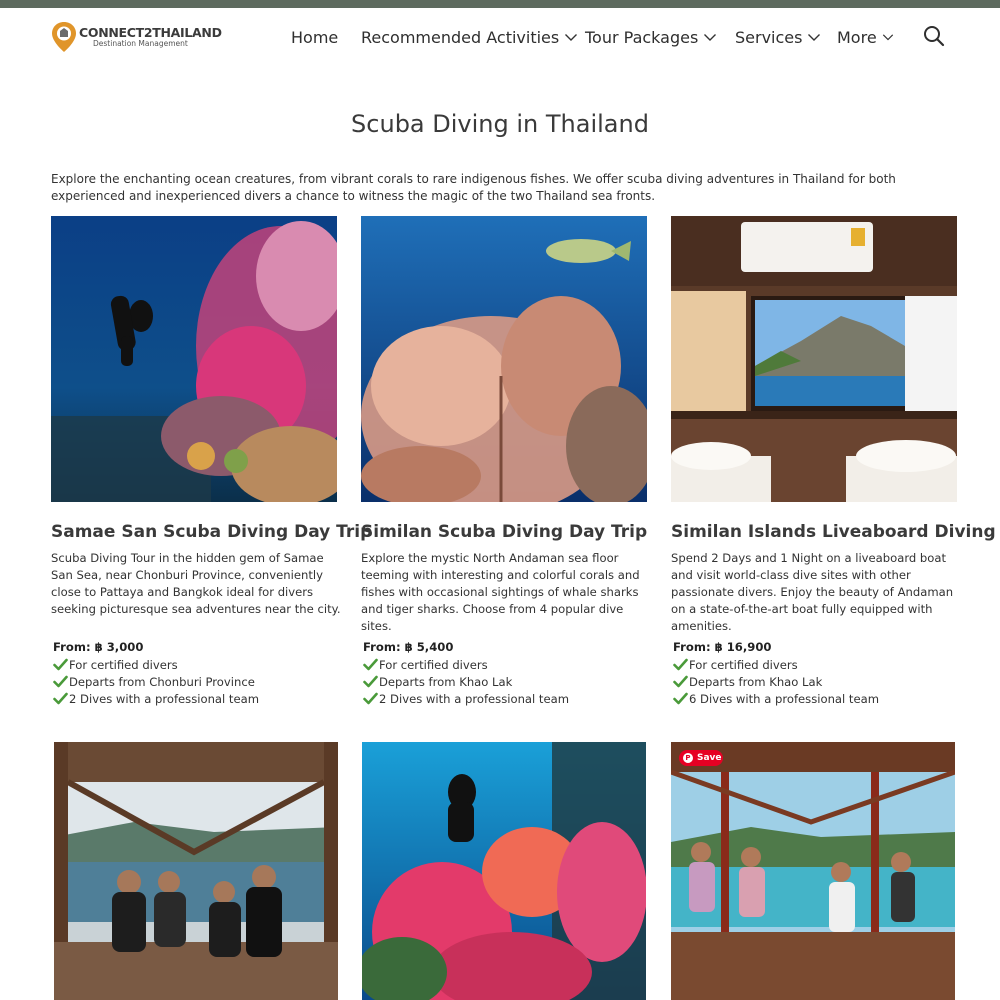 This screenshot has width=1000, height=1000. I want to click on nav-home: Home, so click(314, 37).